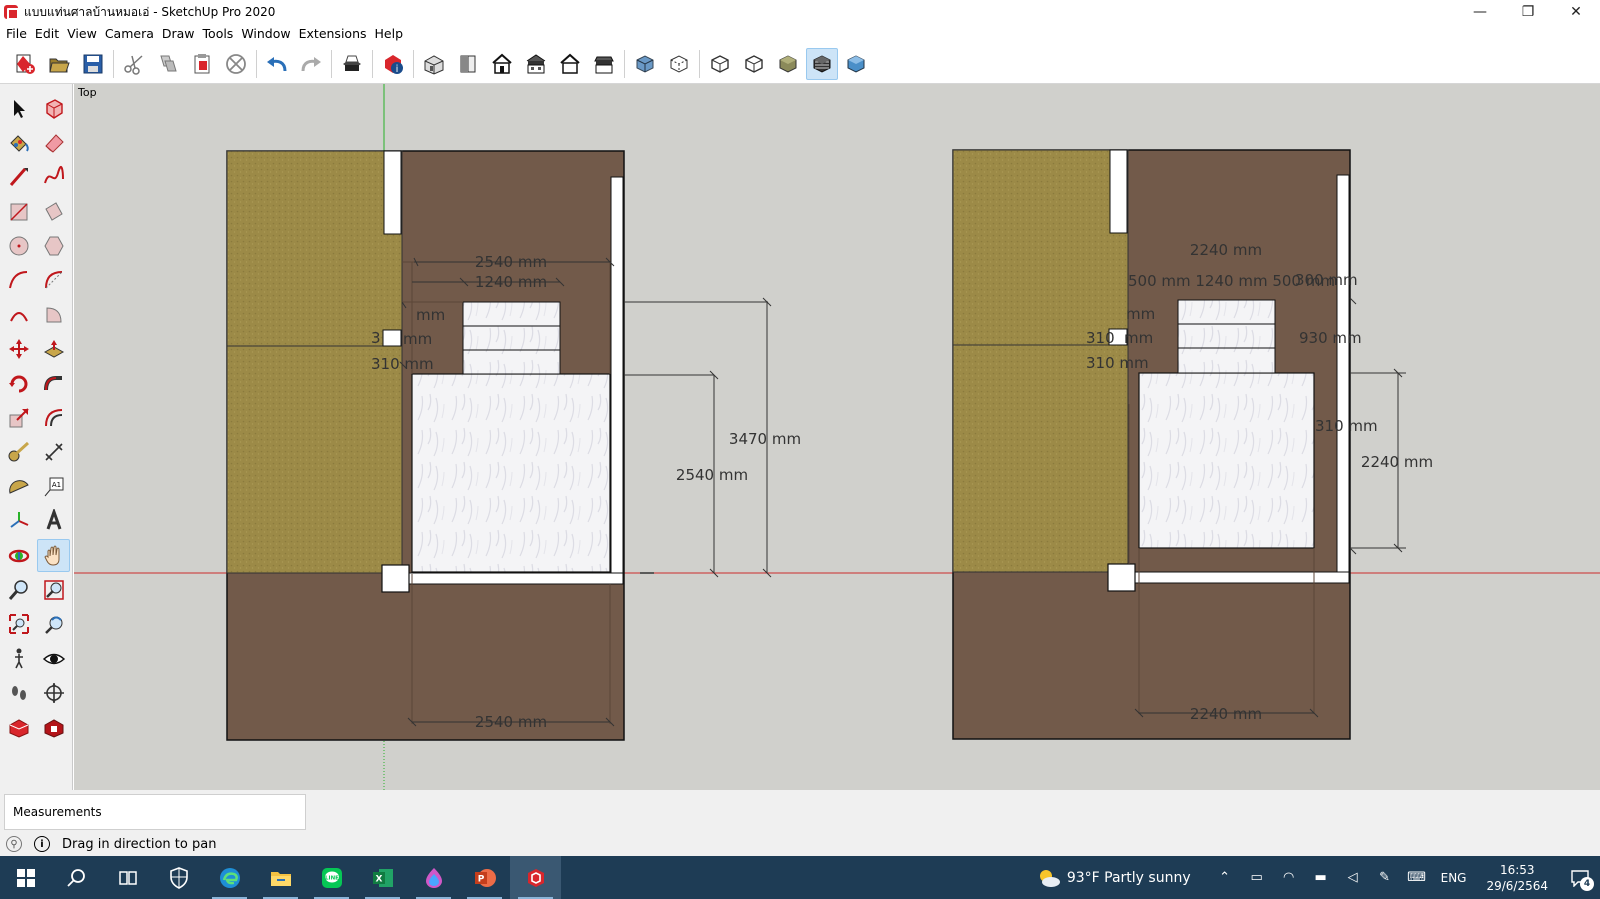  Describe the element at coordinates (1417, 877) in the screenshot. I see `keyboard-icon: ⌨` at that location.